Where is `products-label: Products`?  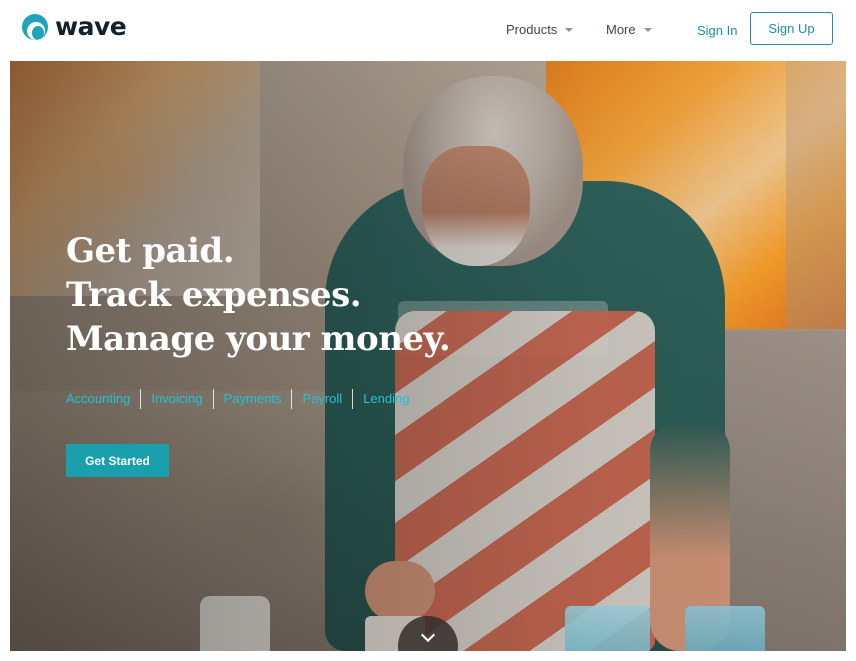
products-label: Products is located at coordinates (532, 29).